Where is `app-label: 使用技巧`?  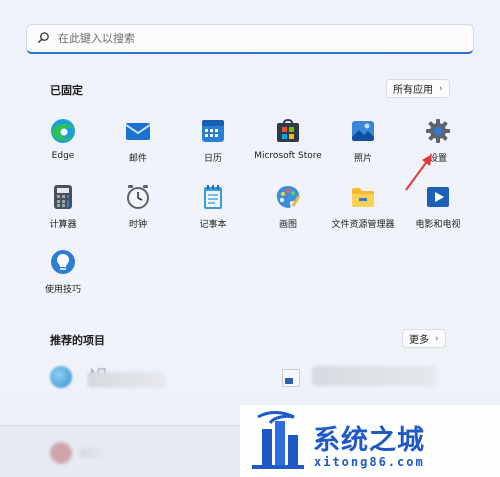
app-label: 使用技巧 is located at coordinates (62, 290).